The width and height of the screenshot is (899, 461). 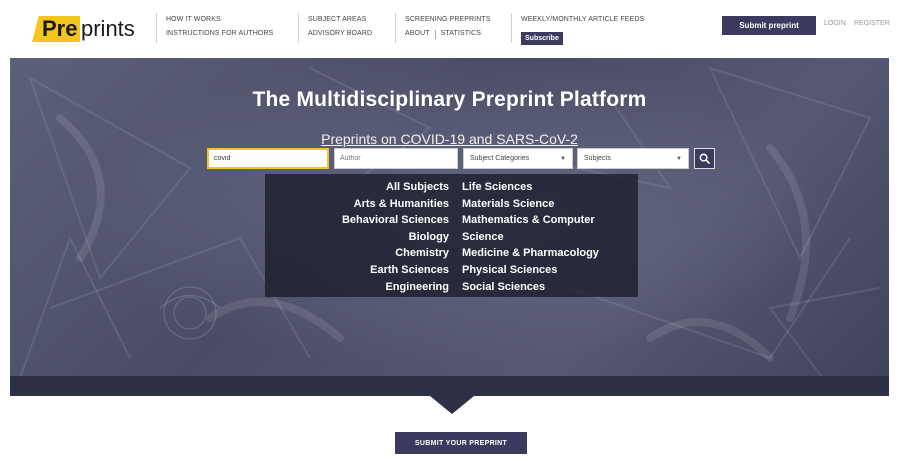 I want to click on nav-group-feeds: WEEKLY/MONTHLY ARTICLE FEEDS Subscribe, so click(x=577, y=29).